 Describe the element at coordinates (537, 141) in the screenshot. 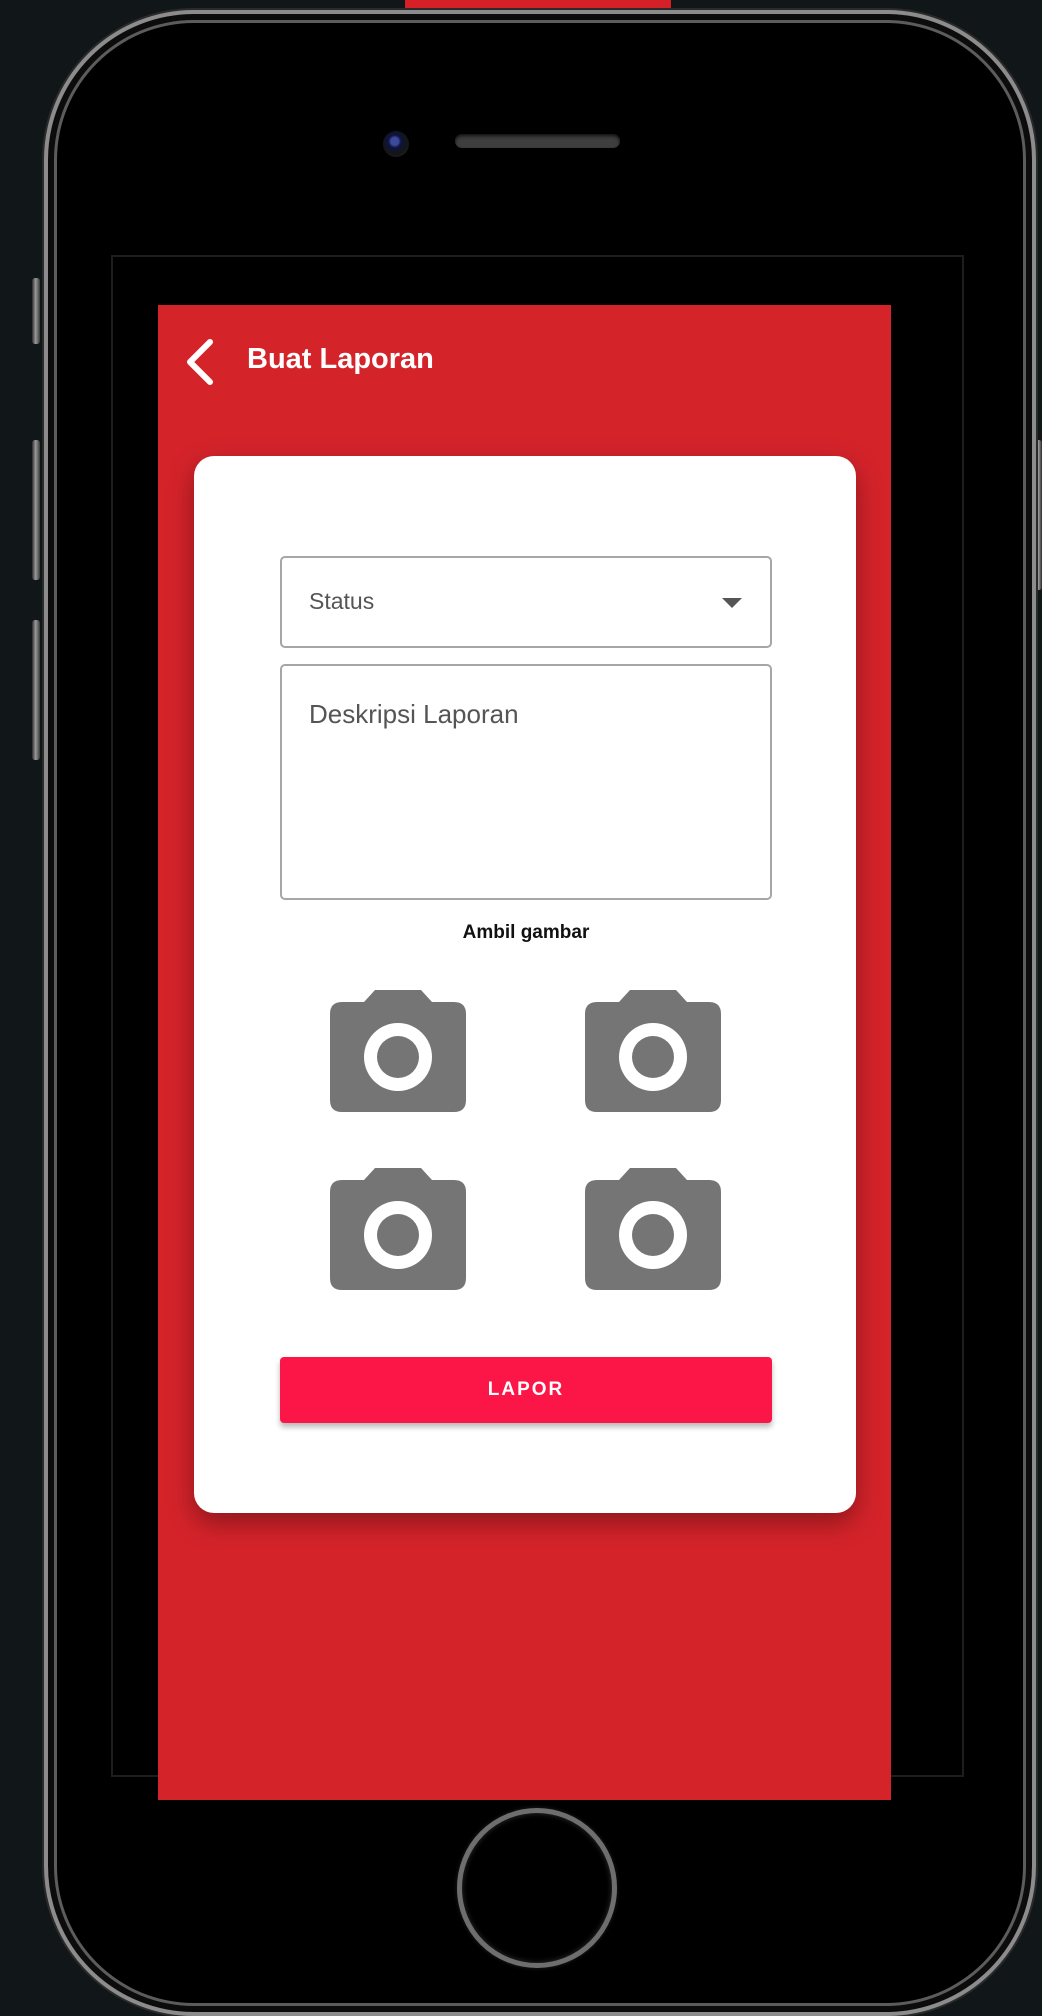

I see `earpiece-speaker` at that location.